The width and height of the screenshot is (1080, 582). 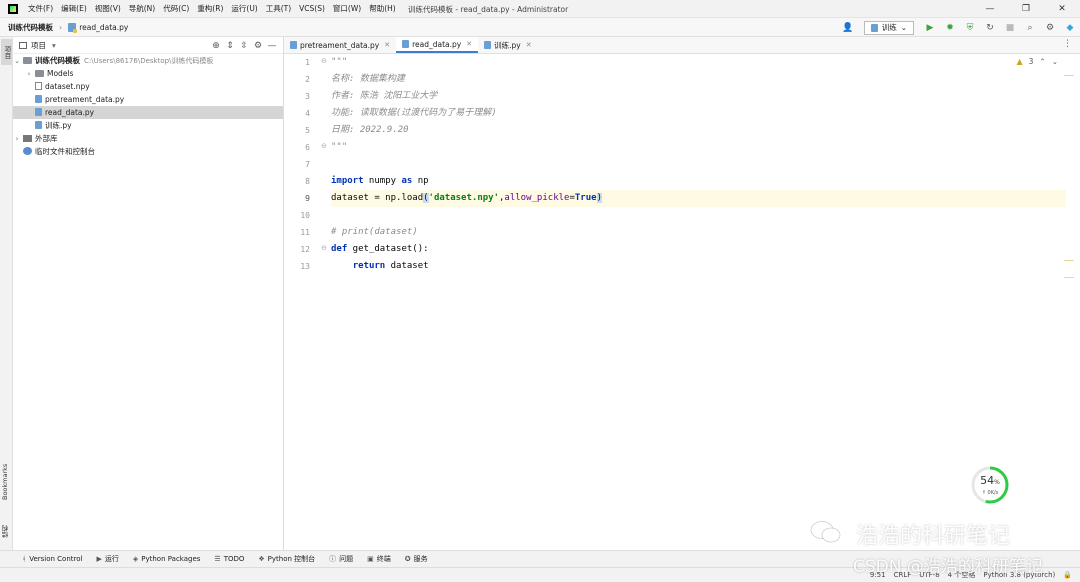 What do you see at coordinates (312, 8) in the screenshot?
I see `menu-vcs: VCS(S)` at bounding box center [312, 8].